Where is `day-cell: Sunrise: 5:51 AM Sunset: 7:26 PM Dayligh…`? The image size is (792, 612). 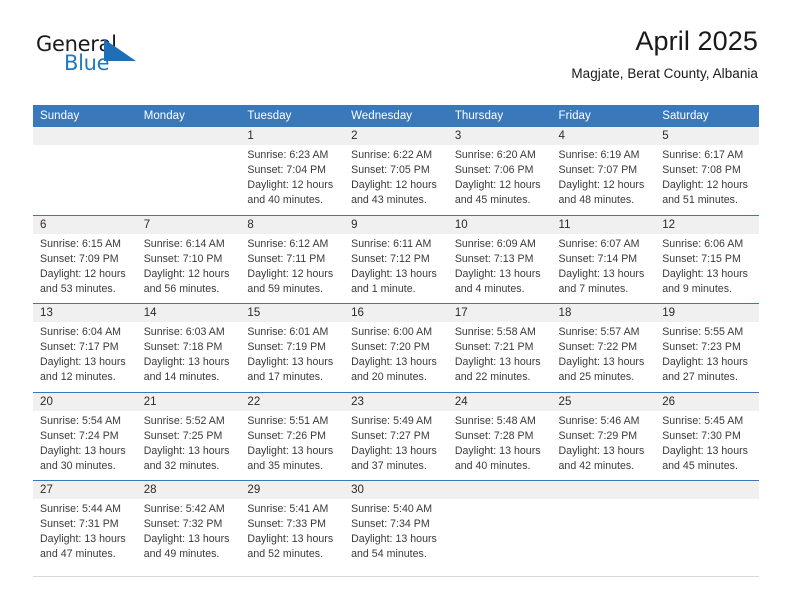 day-cell: Sunrise: 5:51 AM Sunset: 7:26 PM Dayligh… is located at coordinates (292, 445).